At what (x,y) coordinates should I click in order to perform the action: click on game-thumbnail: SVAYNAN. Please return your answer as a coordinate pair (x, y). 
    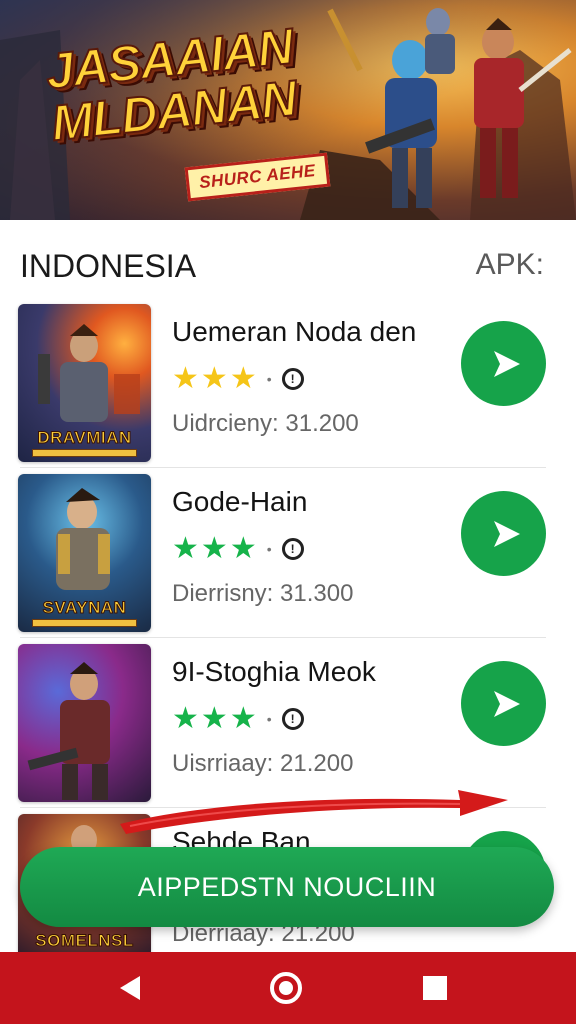
    Looking at the image, I should click on (84, 553).